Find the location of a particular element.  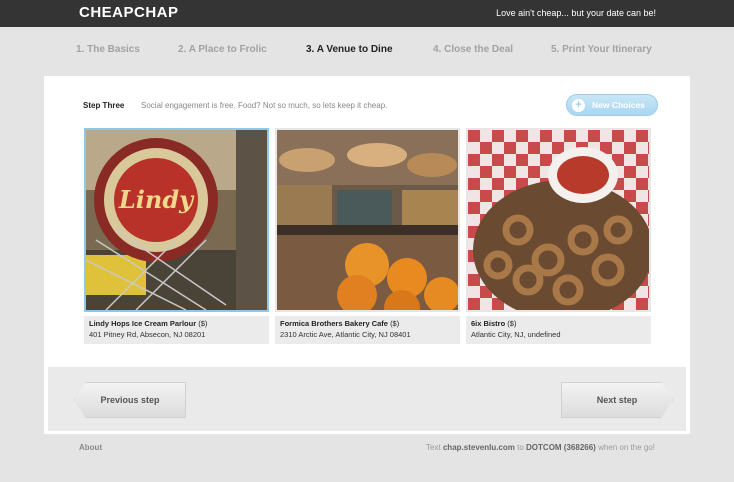

footer-sms-code: DOTCOM (368266) is located at coordinates (561, 447).